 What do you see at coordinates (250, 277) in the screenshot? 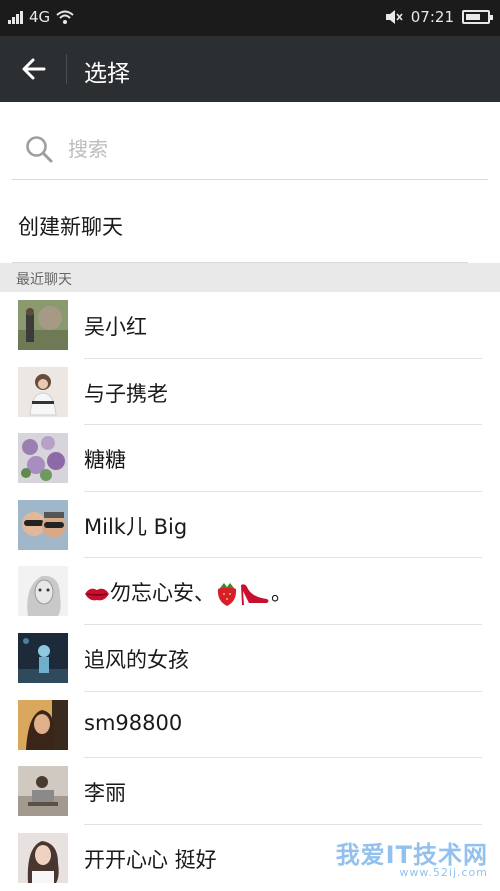
I see `section-header-recent-chats: 最近聊天` at bounding box center [250, 277].